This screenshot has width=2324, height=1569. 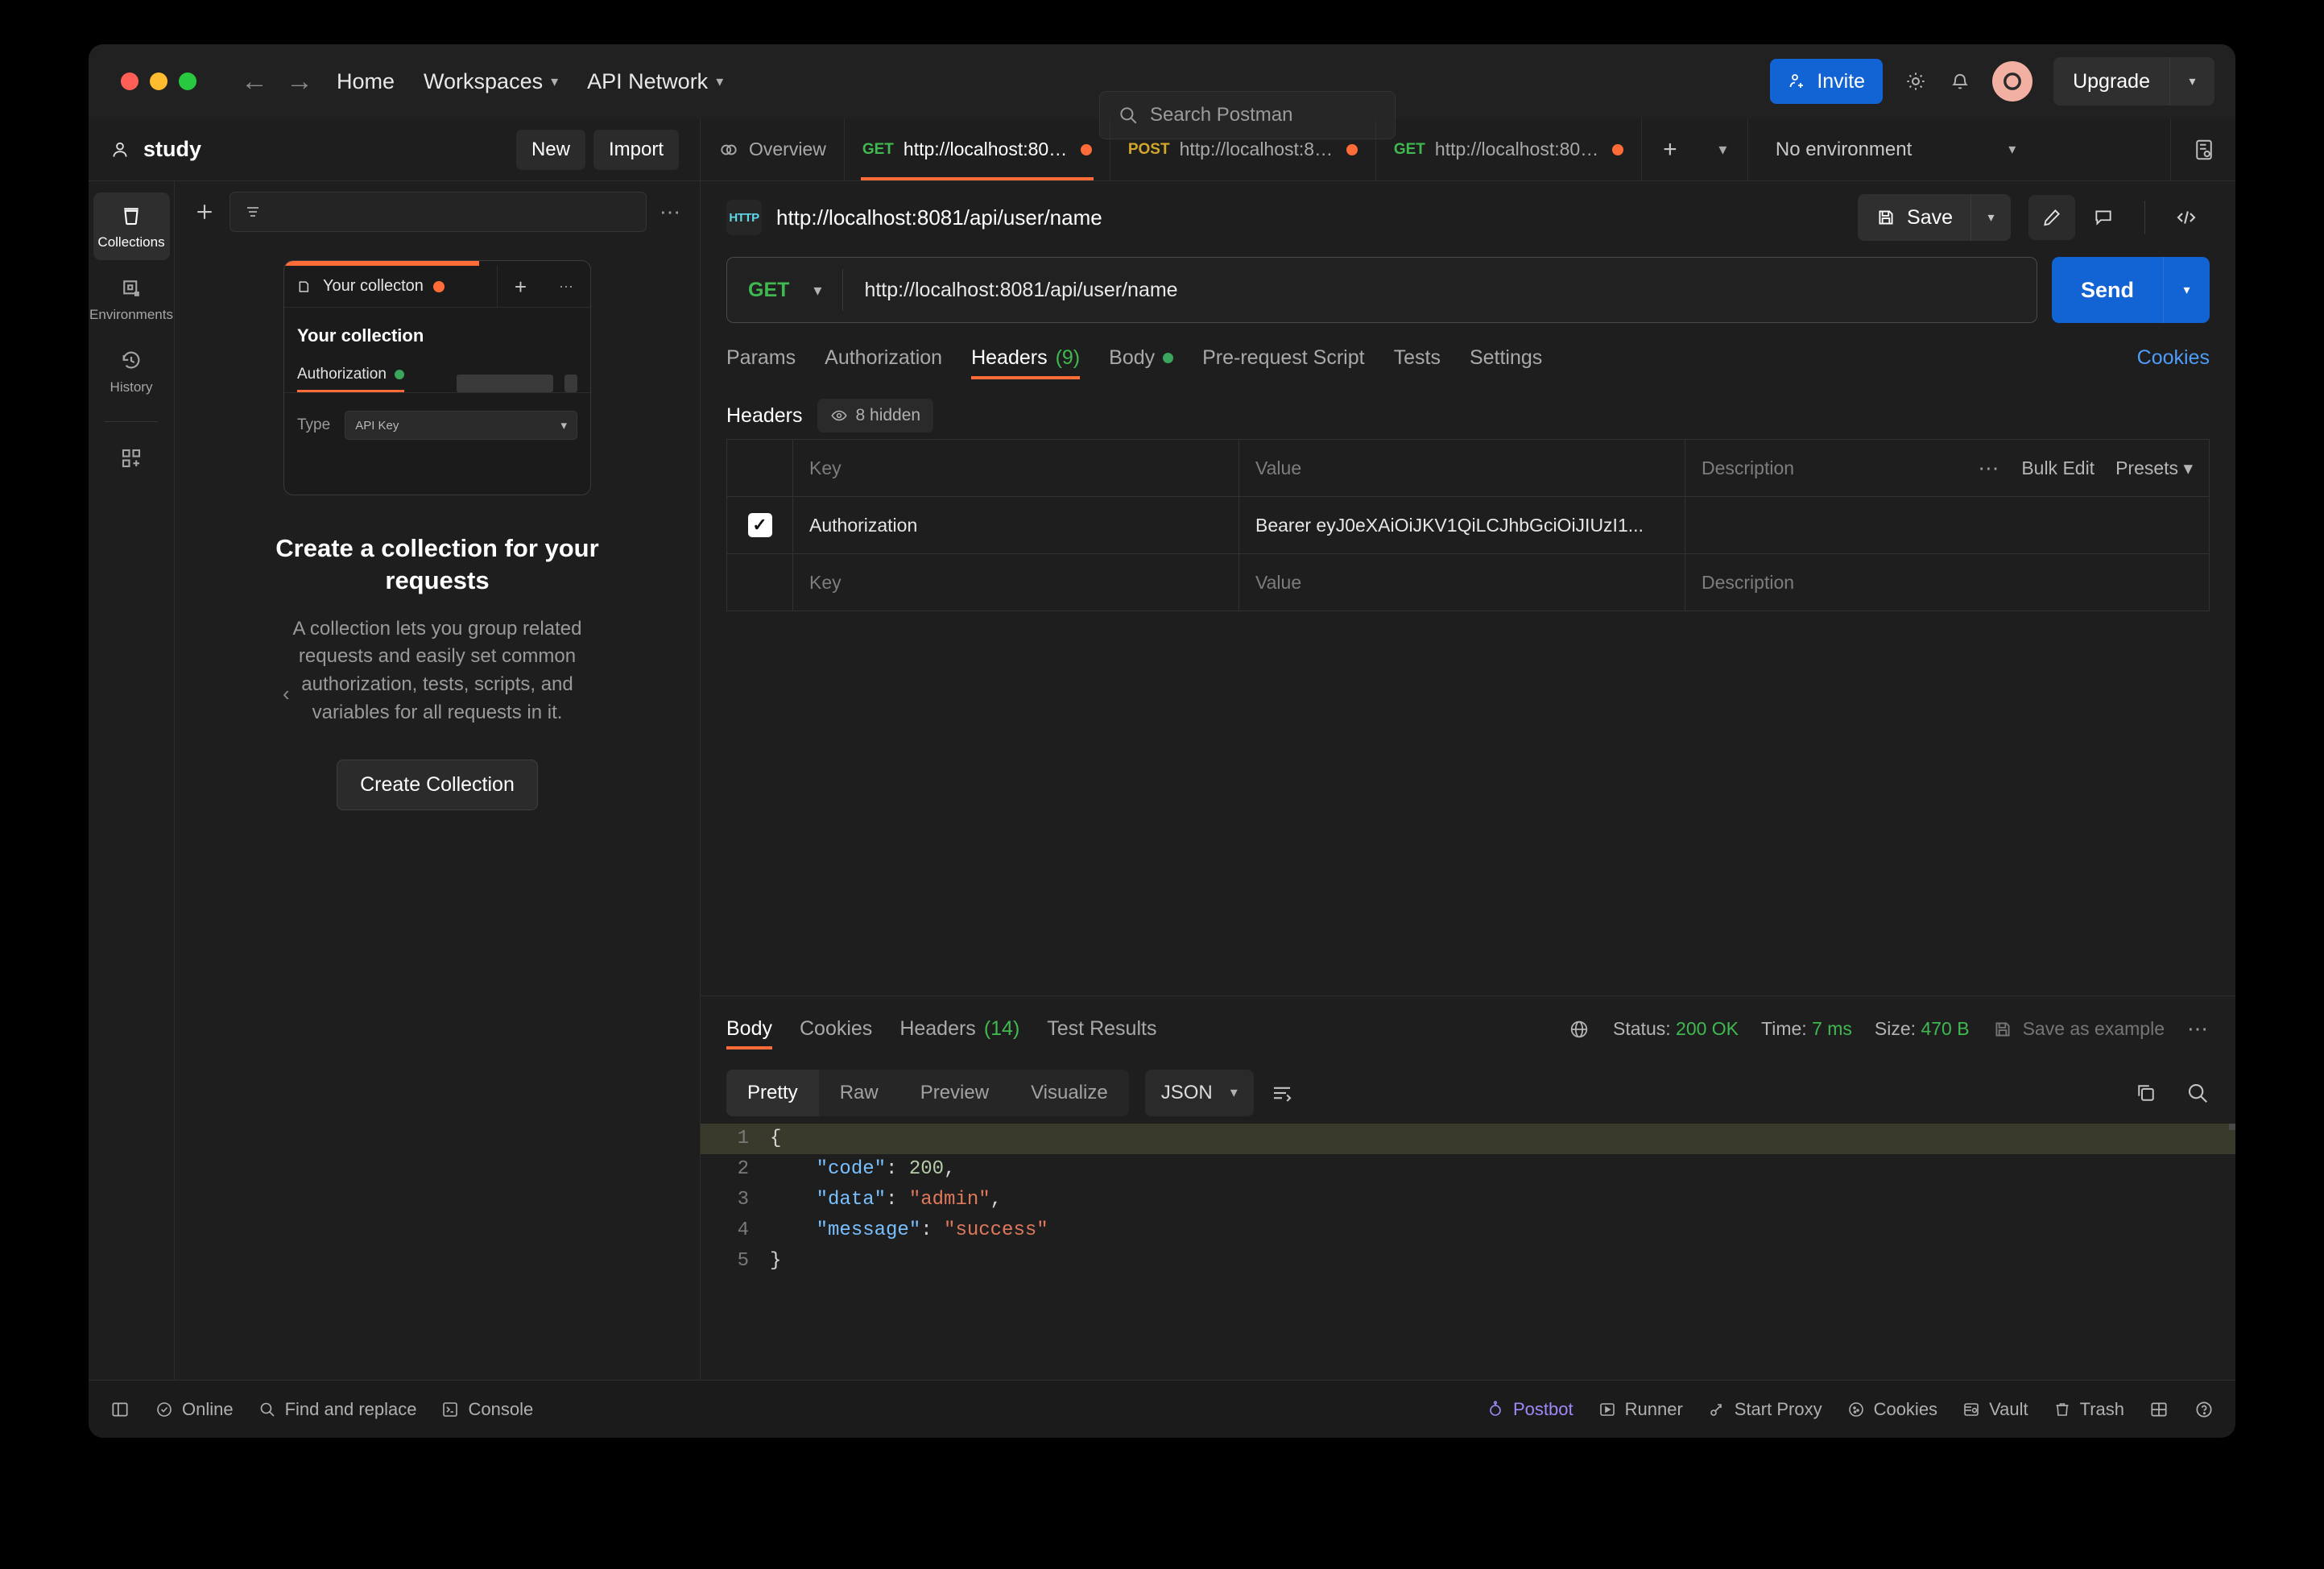 I want to click on bulk-edit-button: Bulk Edit, so click(x=2057, y=468).